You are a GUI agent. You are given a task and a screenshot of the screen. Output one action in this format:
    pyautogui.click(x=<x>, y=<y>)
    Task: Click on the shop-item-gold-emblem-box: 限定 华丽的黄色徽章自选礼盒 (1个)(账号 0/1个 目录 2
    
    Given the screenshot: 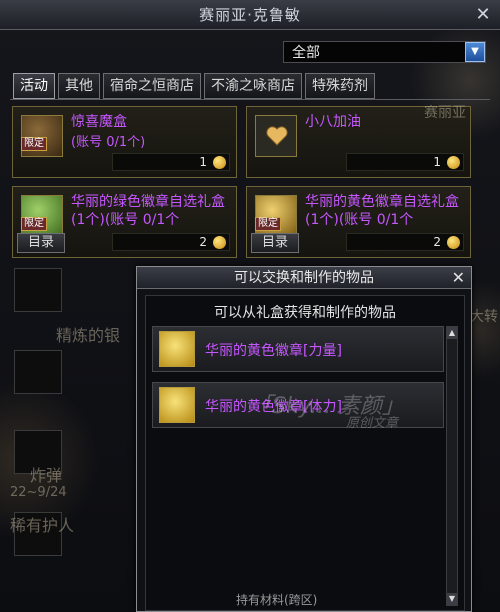 What is the action you would take?
    pyautogui.click(x=358, y=222)
    